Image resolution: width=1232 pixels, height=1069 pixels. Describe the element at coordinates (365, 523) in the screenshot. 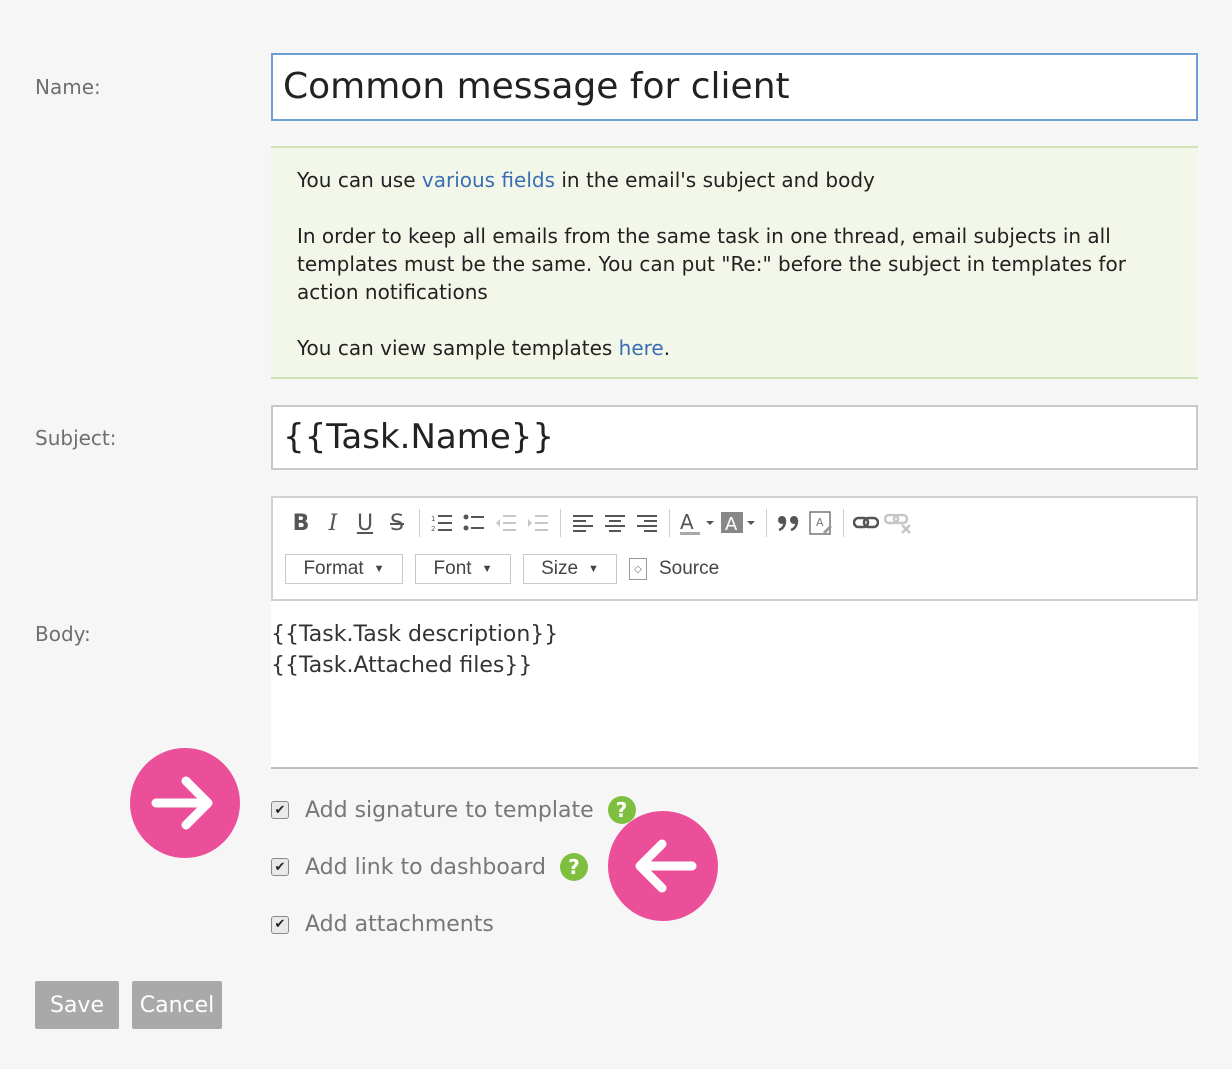

I see `underline-button: U` at that location.